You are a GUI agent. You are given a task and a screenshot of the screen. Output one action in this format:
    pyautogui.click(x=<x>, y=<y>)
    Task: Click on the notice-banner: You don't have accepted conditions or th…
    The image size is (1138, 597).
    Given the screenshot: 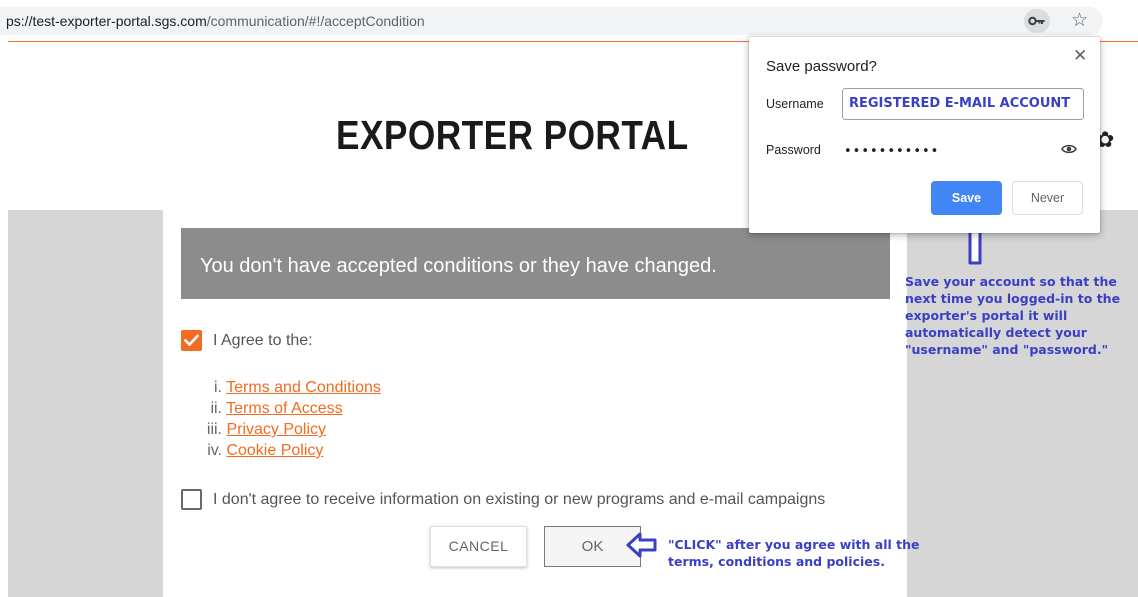 What is the action you would take?
    pyautogui.click(x=535, y=263)
    